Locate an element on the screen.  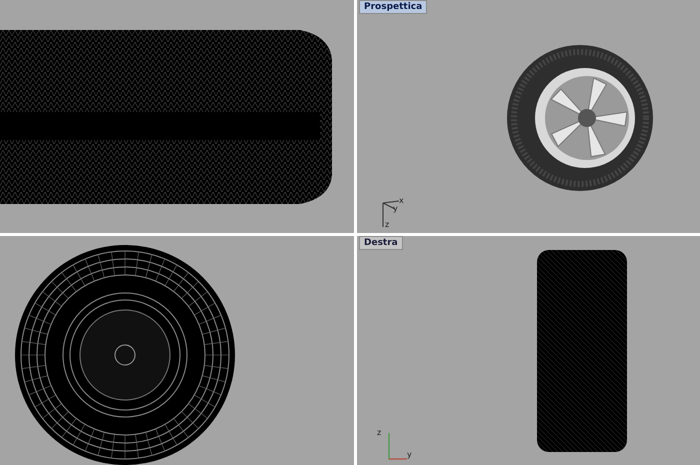
axis-label: x is located at coordinates (401, 201).